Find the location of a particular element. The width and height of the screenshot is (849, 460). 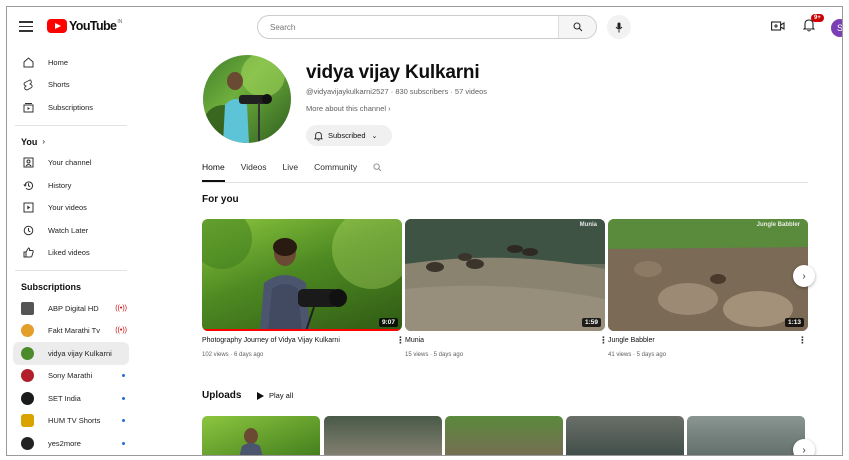

subscription-label: ABP Digital HD is located at coordinates (73, 308).